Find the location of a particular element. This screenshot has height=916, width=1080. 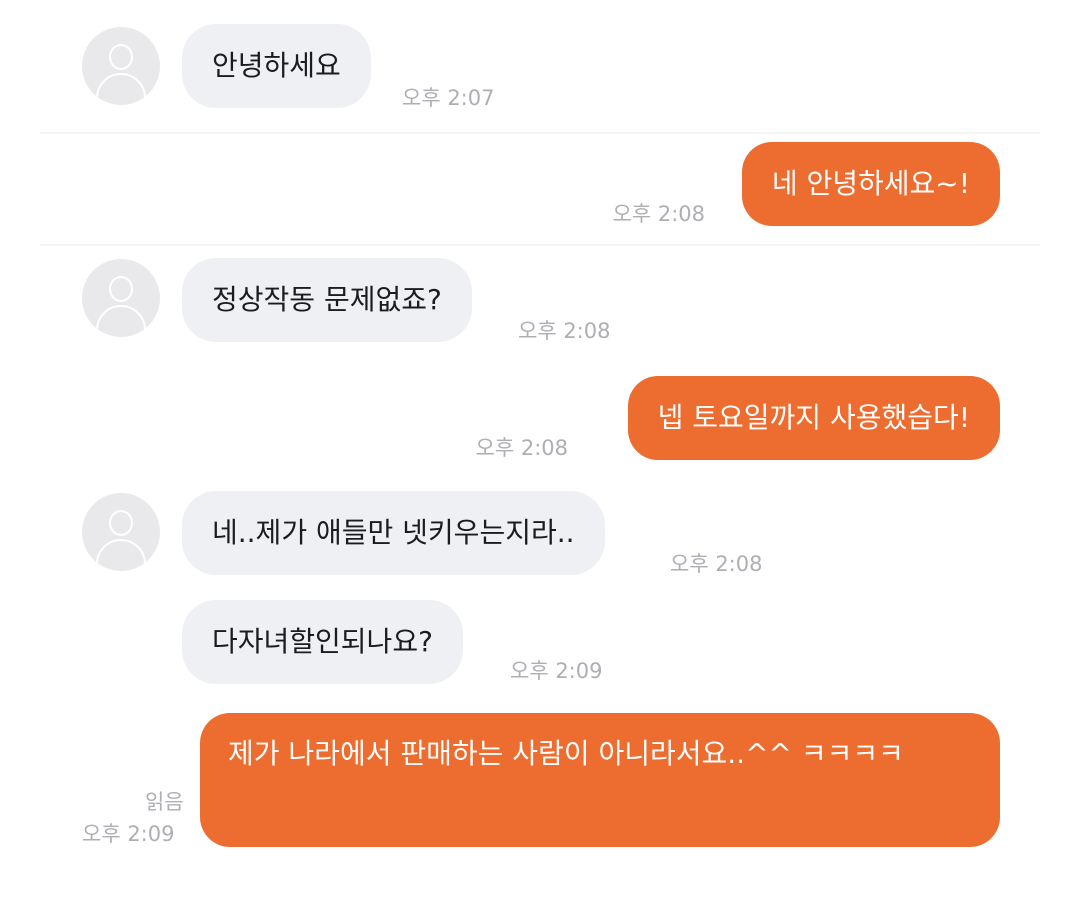

message-timestamp: 오후 2:07 is located at coordinates (448, 98).